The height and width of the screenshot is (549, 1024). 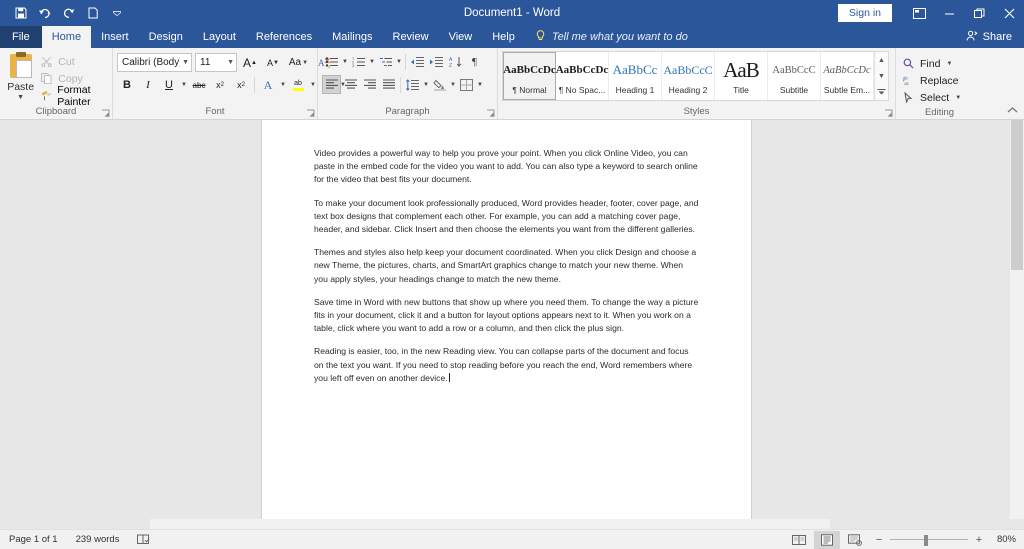 What do you see at coordinates (412, 84) in the screenshot?
I see `line-spacing-button` at bounding box center [412, 84].